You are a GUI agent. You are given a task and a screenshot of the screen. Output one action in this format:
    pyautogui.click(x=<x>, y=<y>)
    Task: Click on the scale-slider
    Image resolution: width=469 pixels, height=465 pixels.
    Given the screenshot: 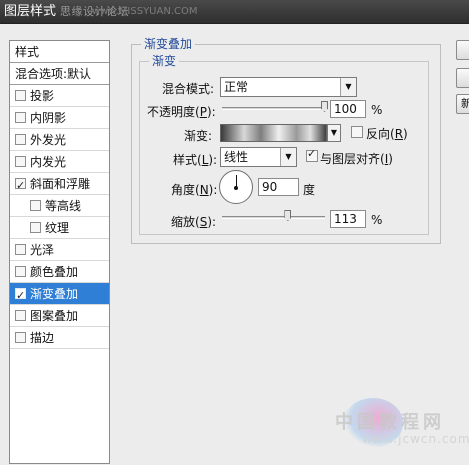 What is the action you would take?
    pyautogui.click(x=273, y=217)
    